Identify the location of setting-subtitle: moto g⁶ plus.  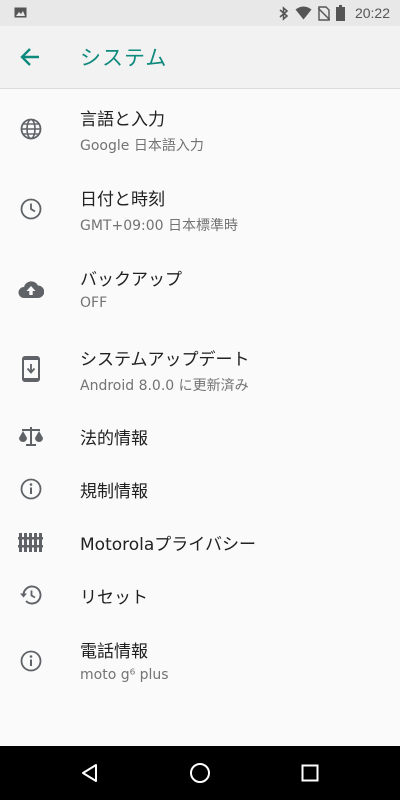
(124, 675).